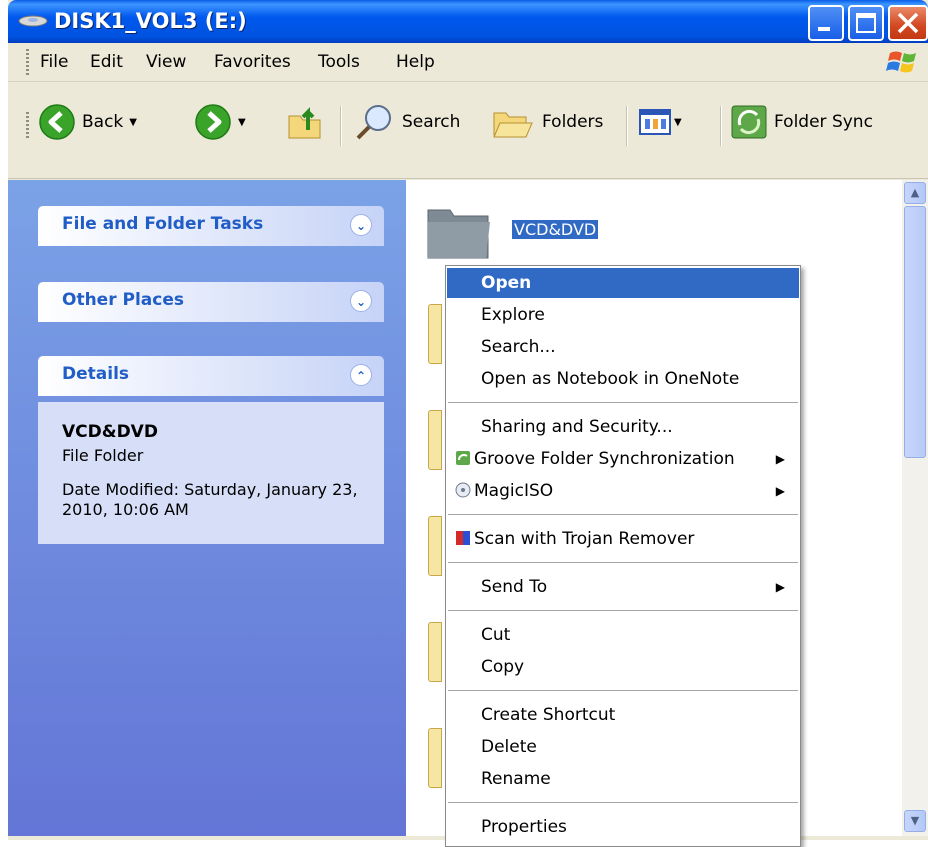 This screenshot has width=928, height=847. I want to click on groove-sync-icon, so click(749, 122).